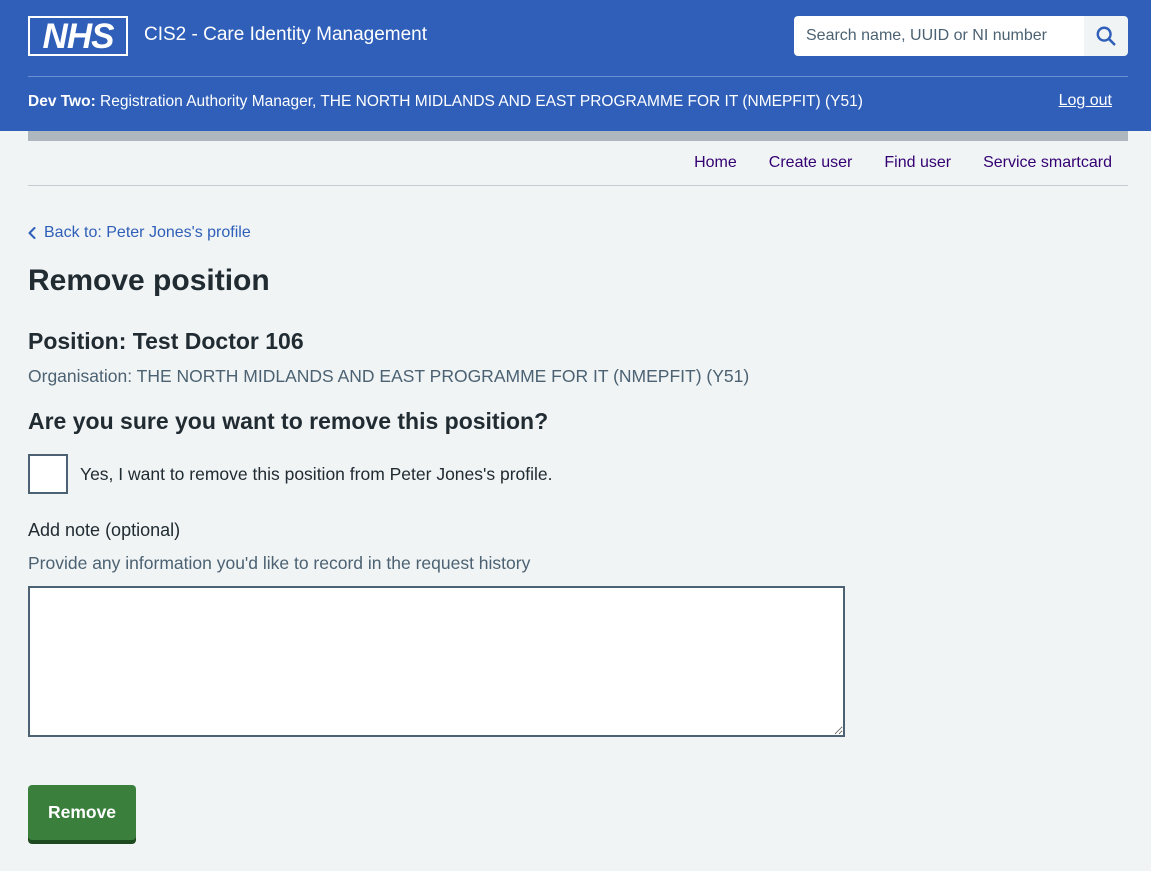  Describe the element at coordinates (917, 163) in the screenshot. I see `nav-find-user: Find user` at that location.